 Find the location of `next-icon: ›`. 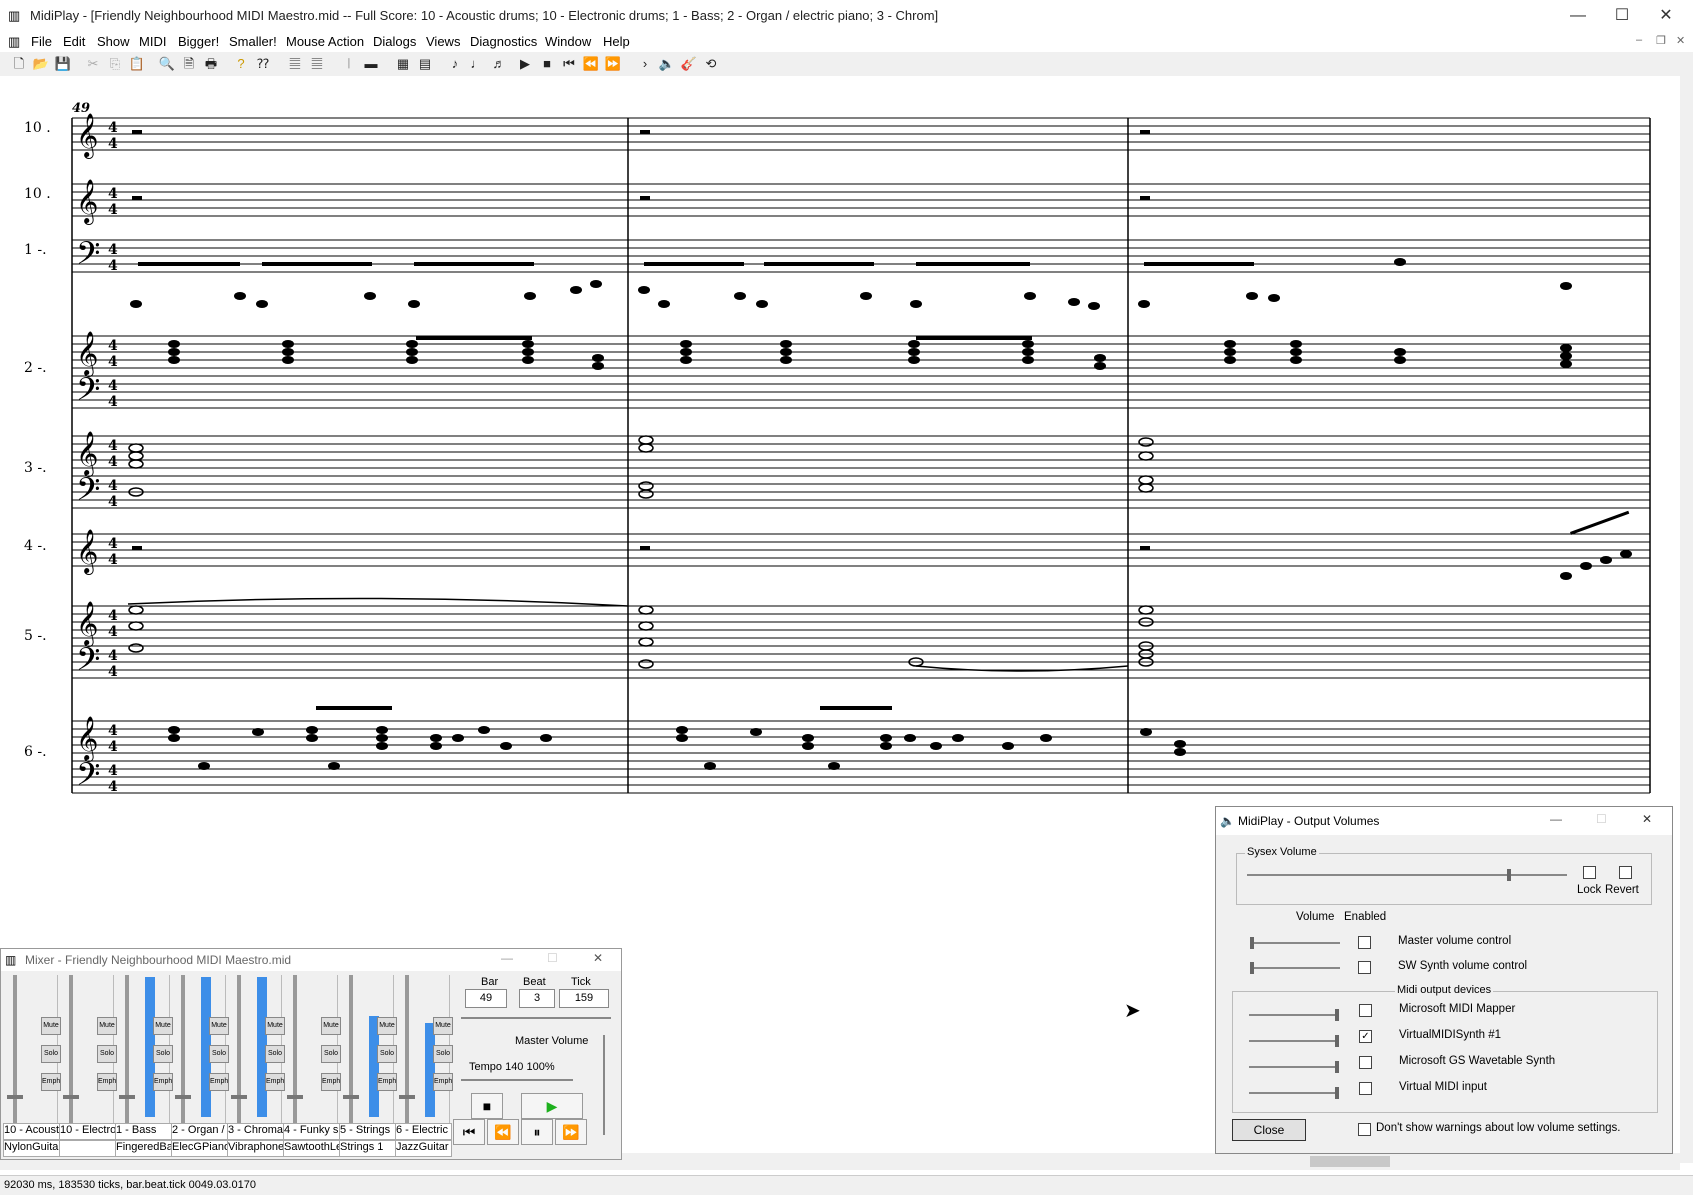

next-icon: › is located at coordinates (645, 64).